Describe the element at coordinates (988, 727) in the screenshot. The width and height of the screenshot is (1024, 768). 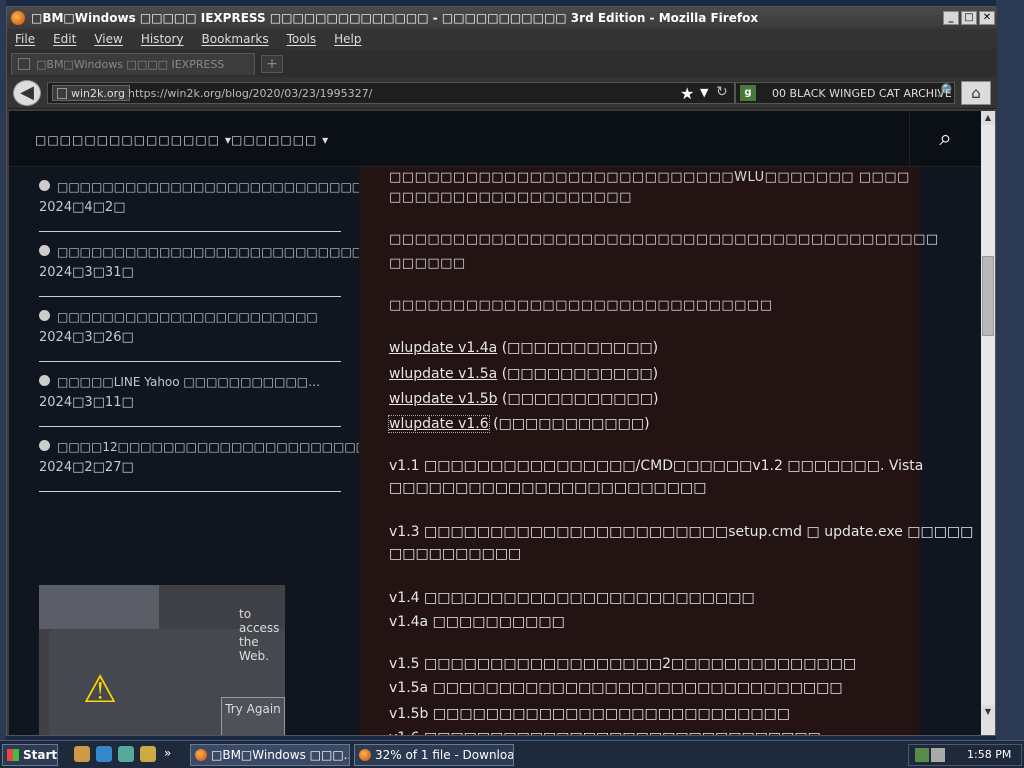
I see `resize-grip` at that location.